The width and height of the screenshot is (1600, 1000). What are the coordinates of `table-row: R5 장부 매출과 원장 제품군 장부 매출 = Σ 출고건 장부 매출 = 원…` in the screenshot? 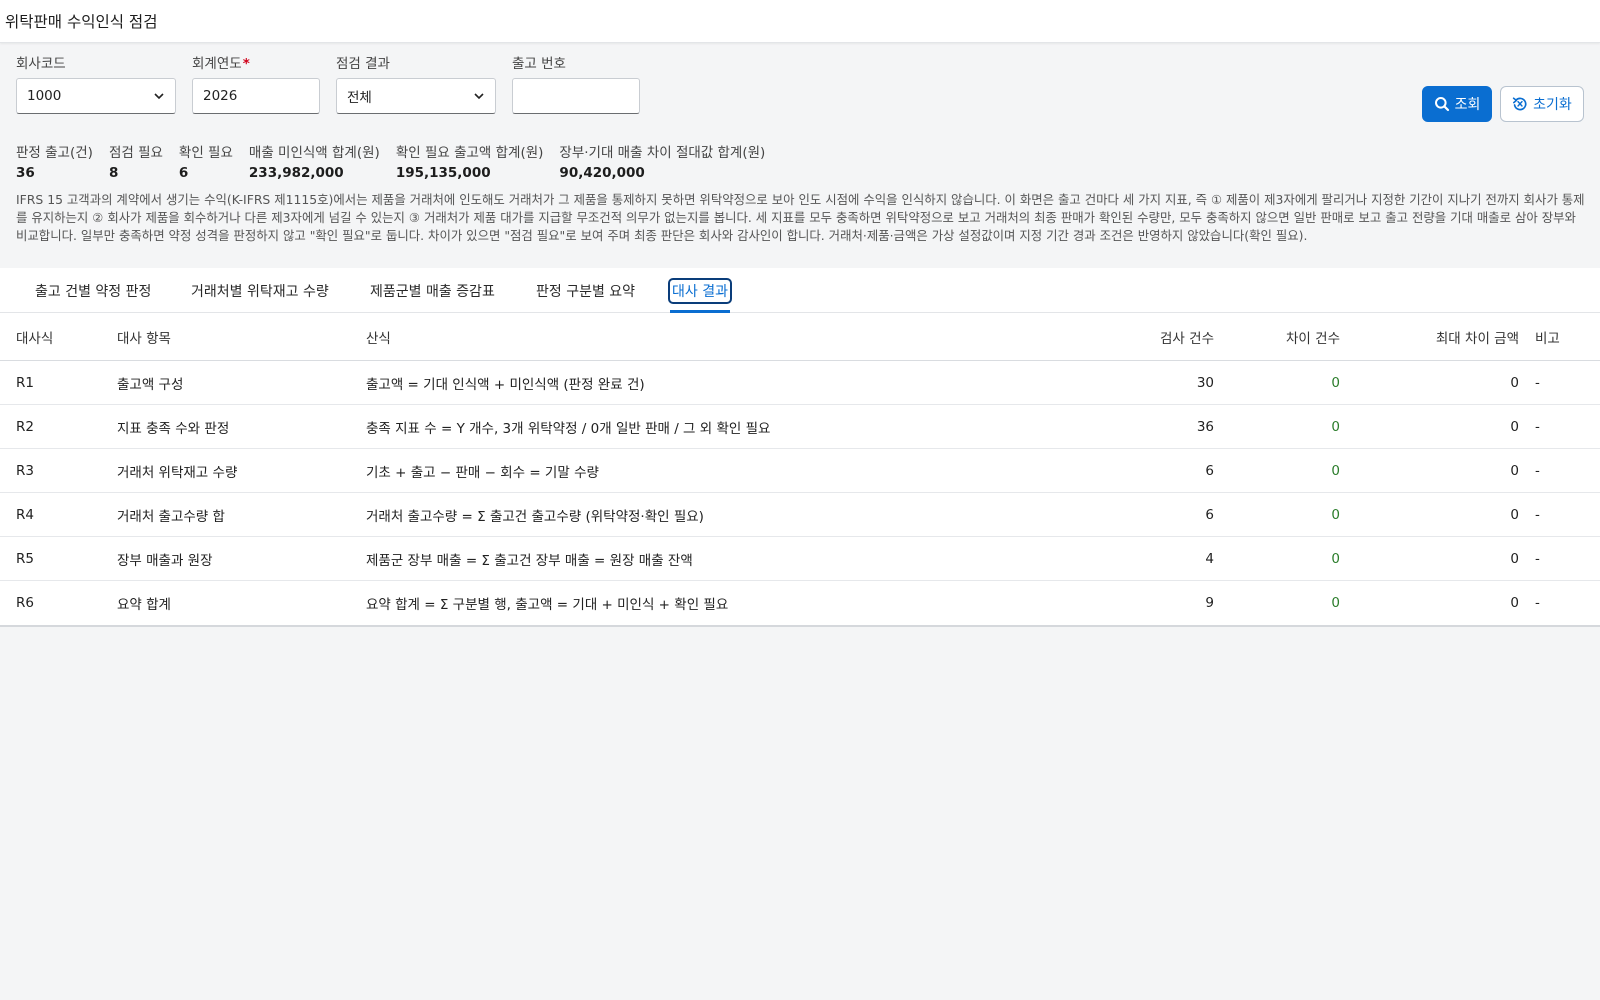 It's located at (800, 559).